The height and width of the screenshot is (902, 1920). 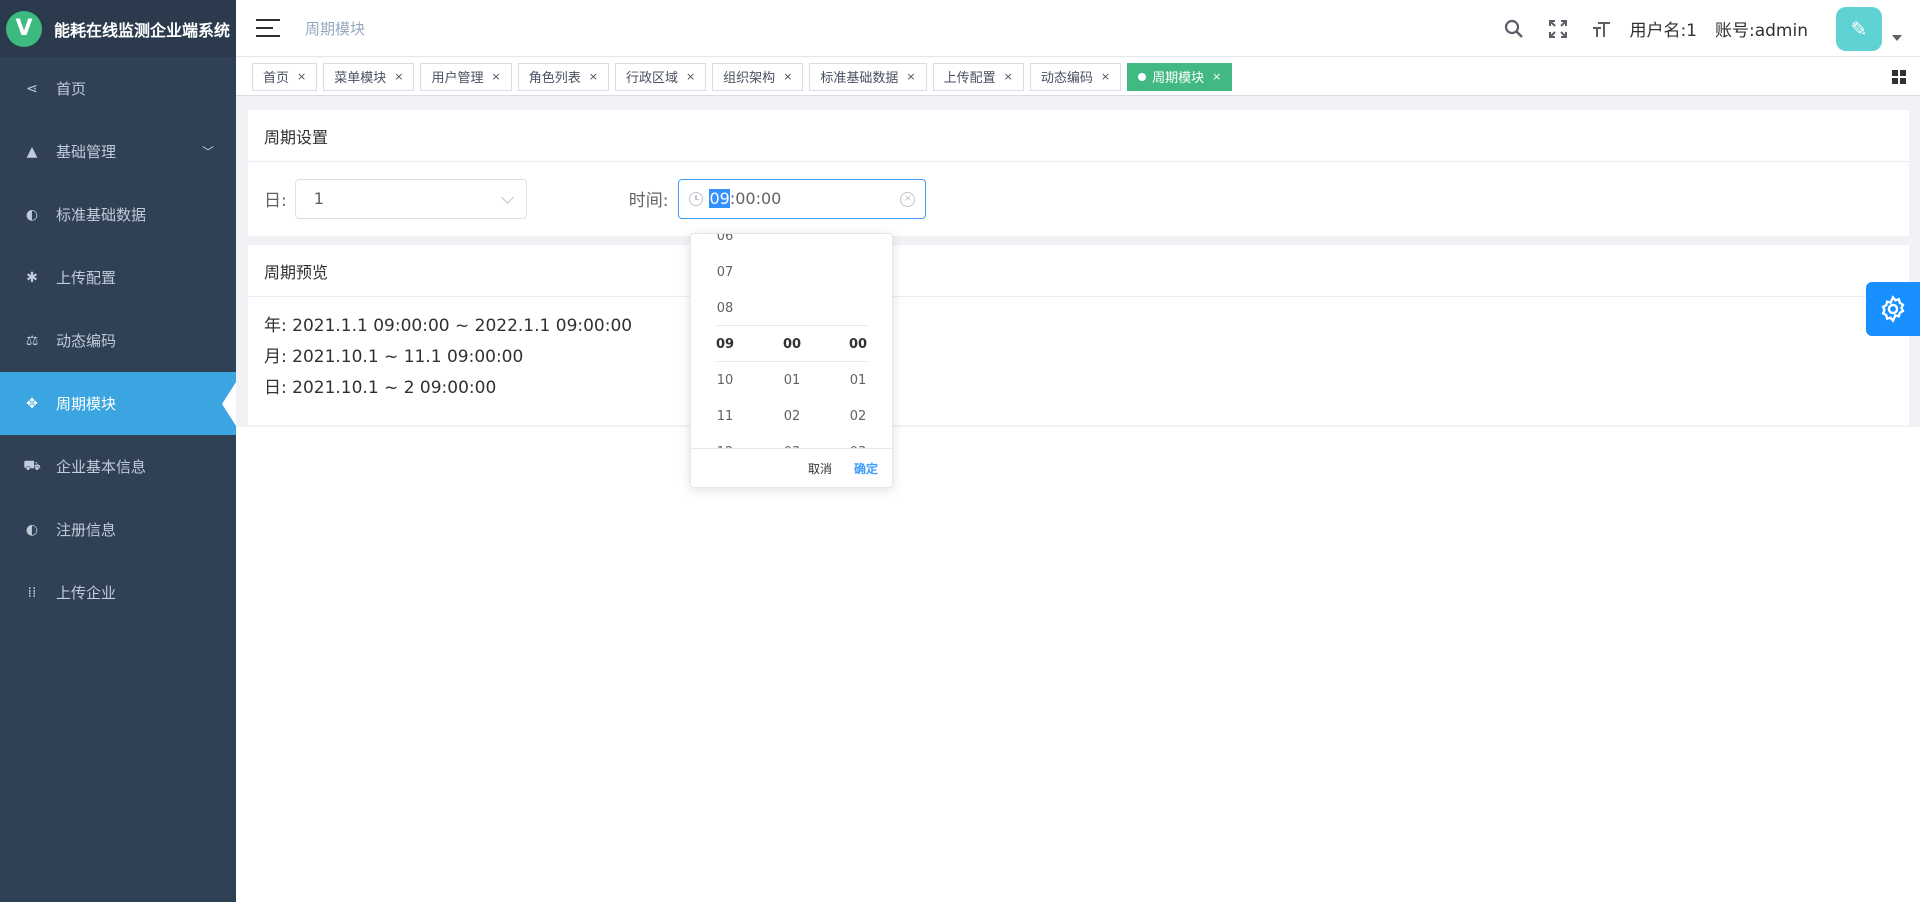 I want to click on sidebar-item-label: 注册信息, so click(x=86, y=530).